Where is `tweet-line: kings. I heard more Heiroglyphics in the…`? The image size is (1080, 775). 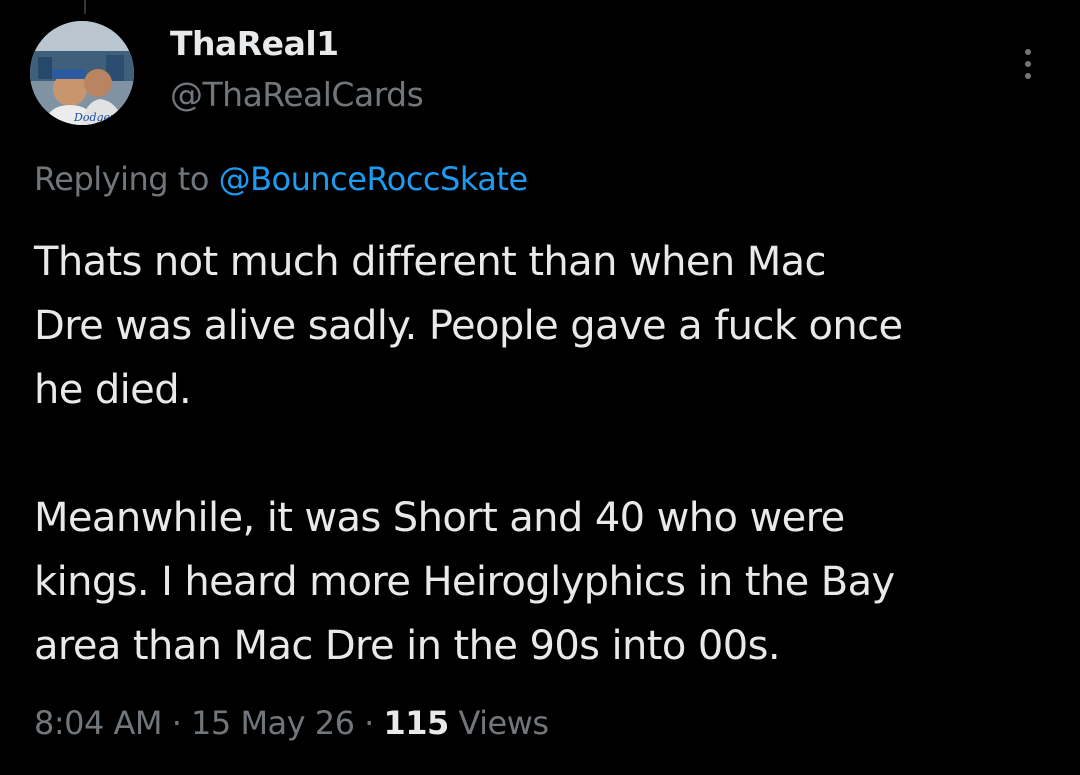 tweet-line: kings. I heard more Heiroglyphics in the… is located at coordinates (464, 582).